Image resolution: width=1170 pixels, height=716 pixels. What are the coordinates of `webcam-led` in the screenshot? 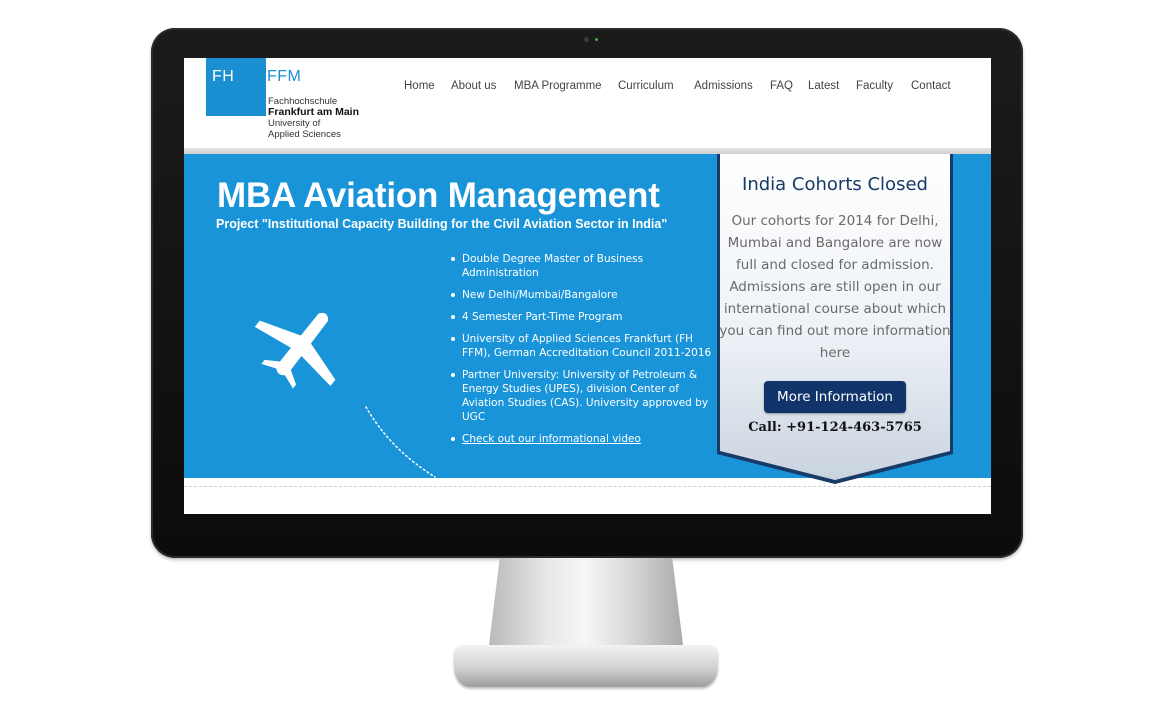 It's located at (596, 39).